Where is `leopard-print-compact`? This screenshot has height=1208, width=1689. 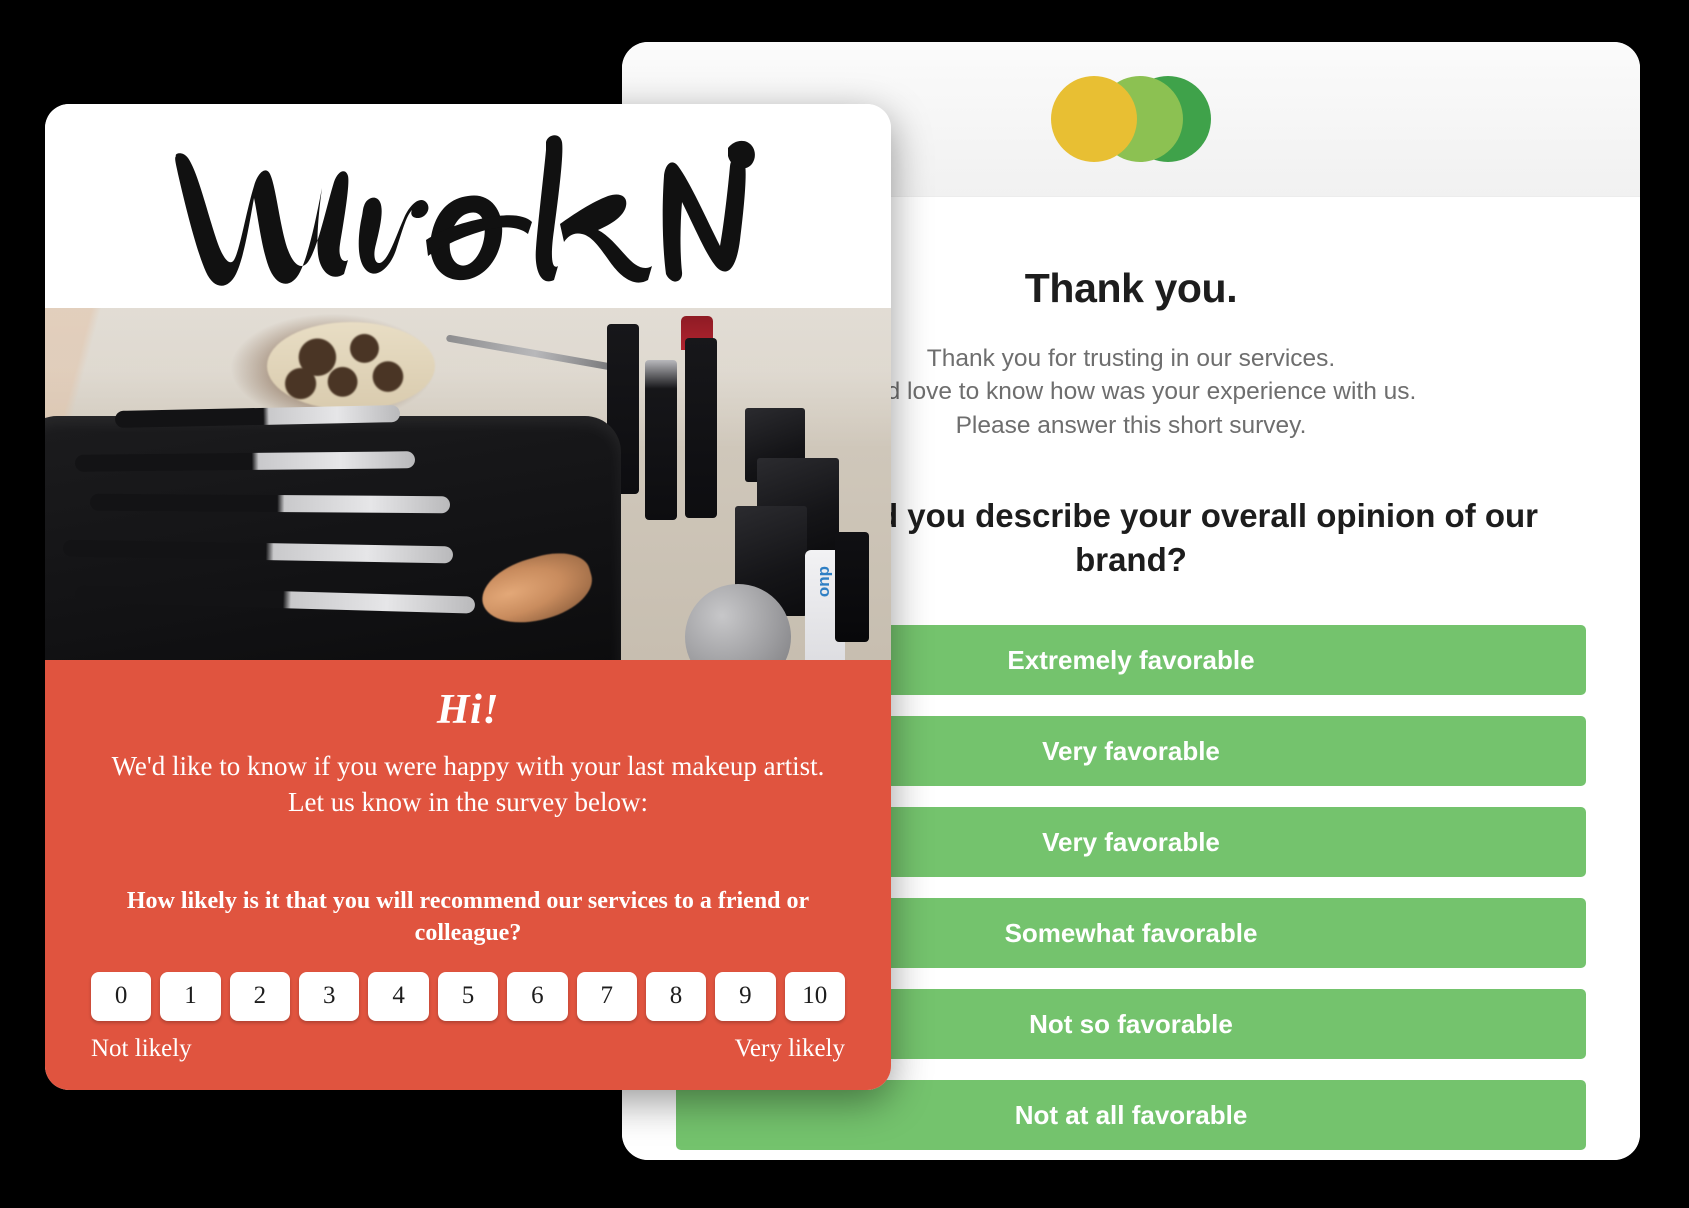 leopard-print-compact is located at coordinates (351, 366).